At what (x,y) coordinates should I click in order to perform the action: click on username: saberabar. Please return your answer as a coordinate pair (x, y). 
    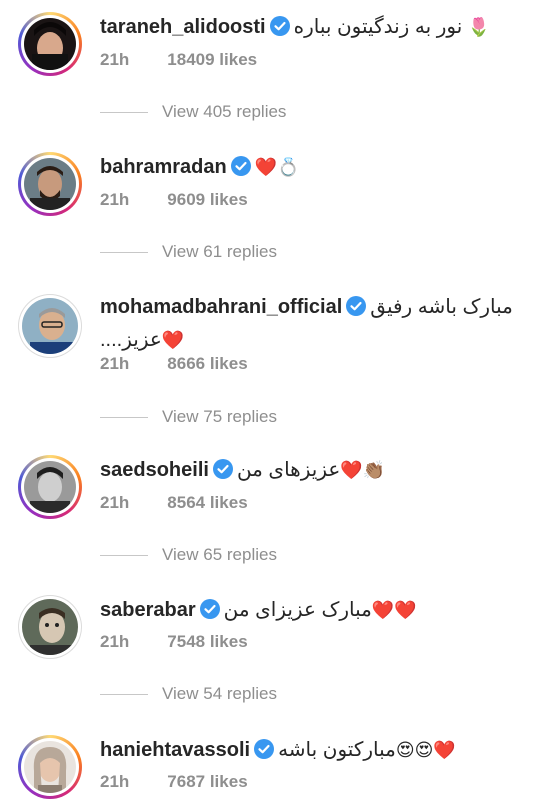
    Looking at the image, I should click on (148, 610).